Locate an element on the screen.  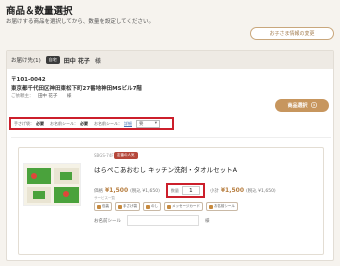
price-tax: (税込 ¥1,650) is located at coordinates (145, 191).